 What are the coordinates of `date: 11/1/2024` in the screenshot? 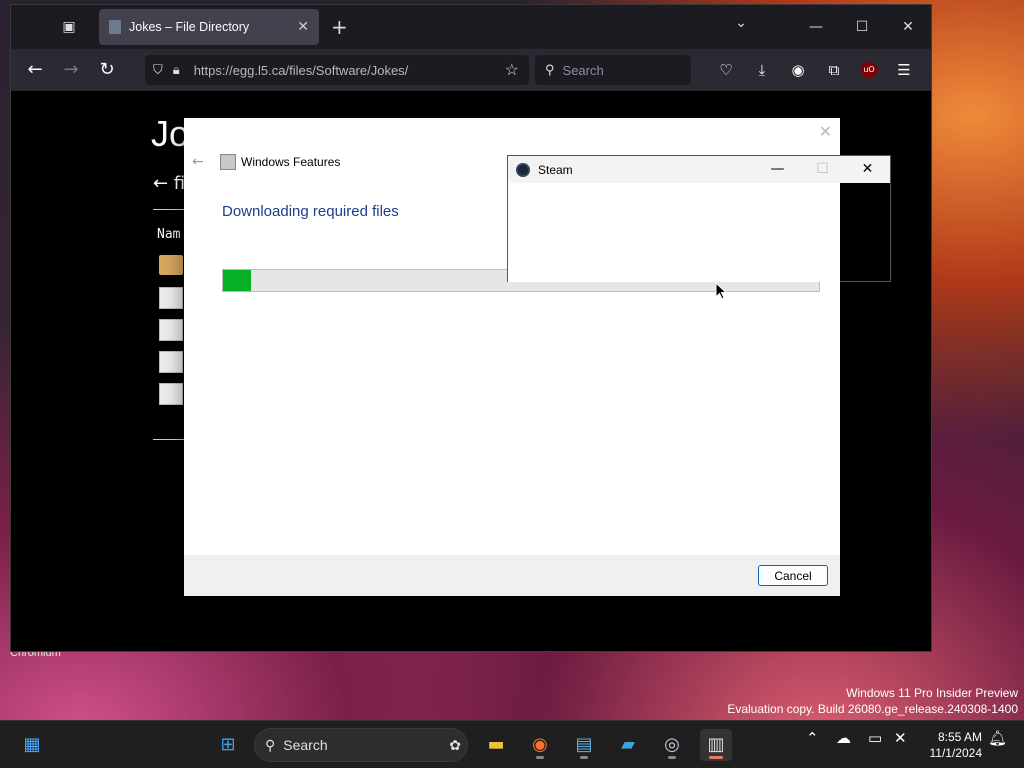 It's located at (956, 753).